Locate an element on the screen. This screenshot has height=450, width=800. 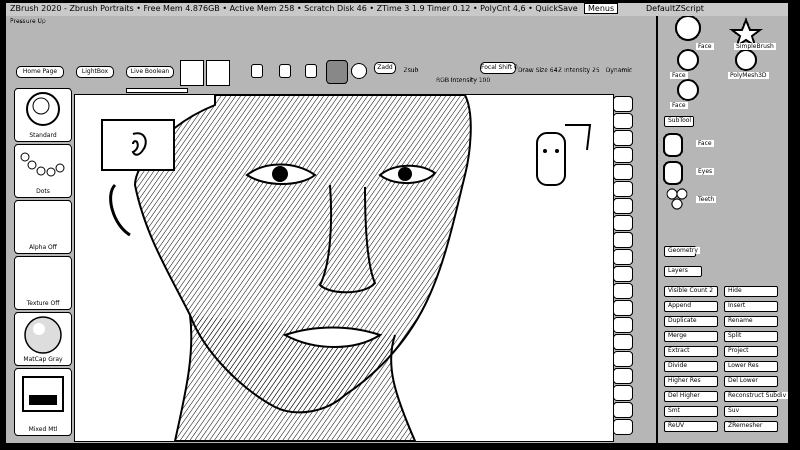
palette-row-label: Hide is located at coordinates (735, 290).